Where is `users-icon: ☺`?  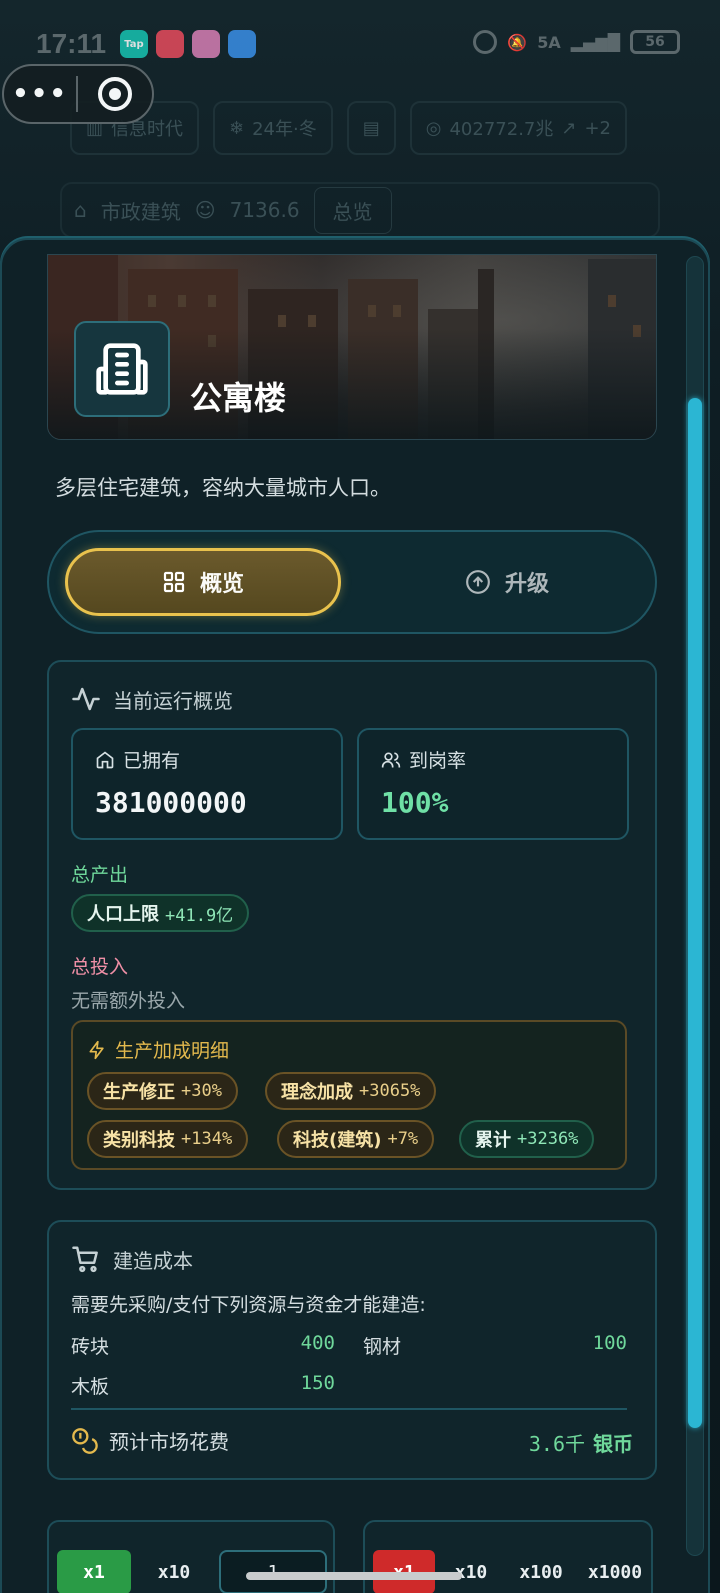
users-icon: ☺ is located at coordinates (205, 210).